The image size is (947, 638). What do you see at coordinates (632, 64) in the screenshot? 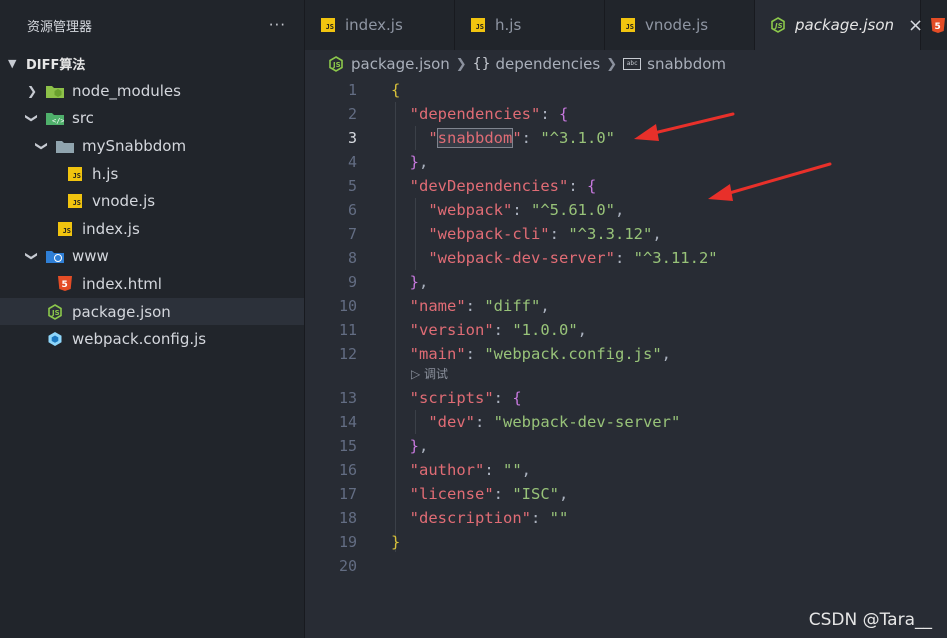
I see `string-icon: abc` at bounding box center [632, 64].